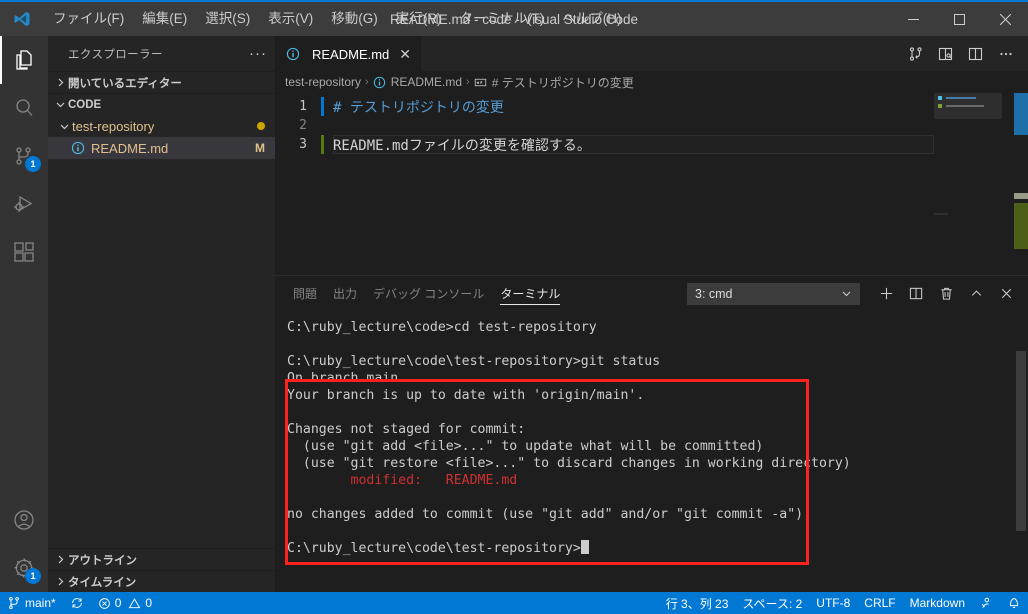 The width and height of the screenshot is (1028, 614). Describe the element at coordinates (24, 60) in the screenshot. I see `activity-explorer-icon` at that location.